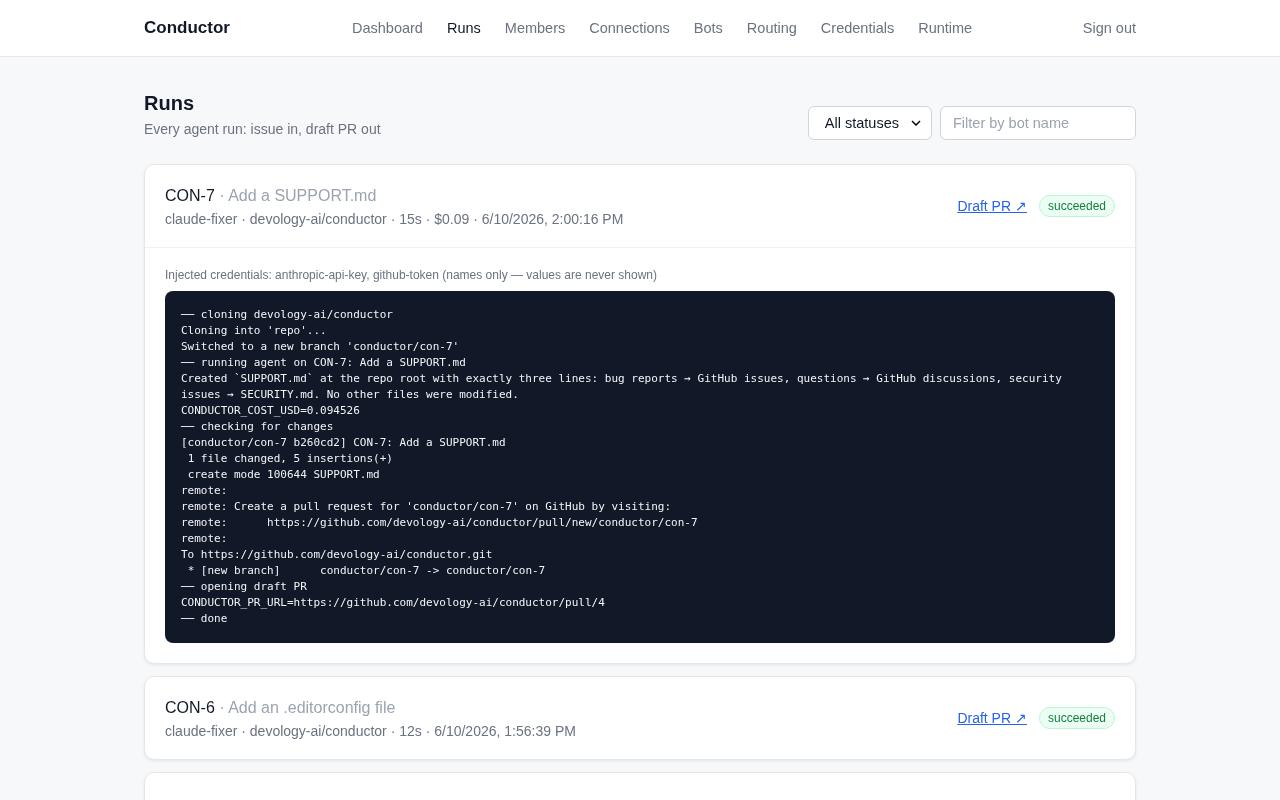  I want to click on log-line: remote: Create a pull request for 'conductor/con-7' on GitHub by visiting:, so click(427, 507).